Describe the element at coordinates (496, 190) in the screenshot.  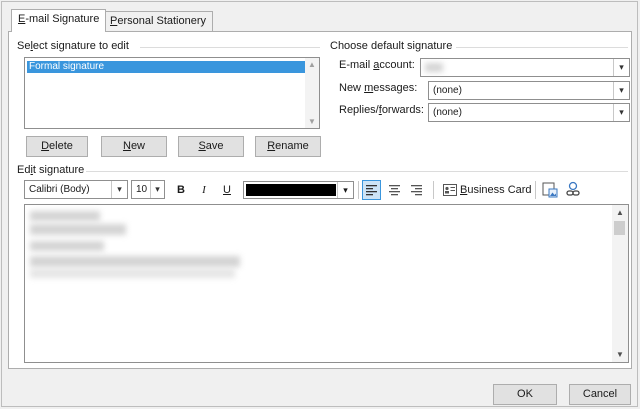
I see `business-card-label: Business Card` at that location.